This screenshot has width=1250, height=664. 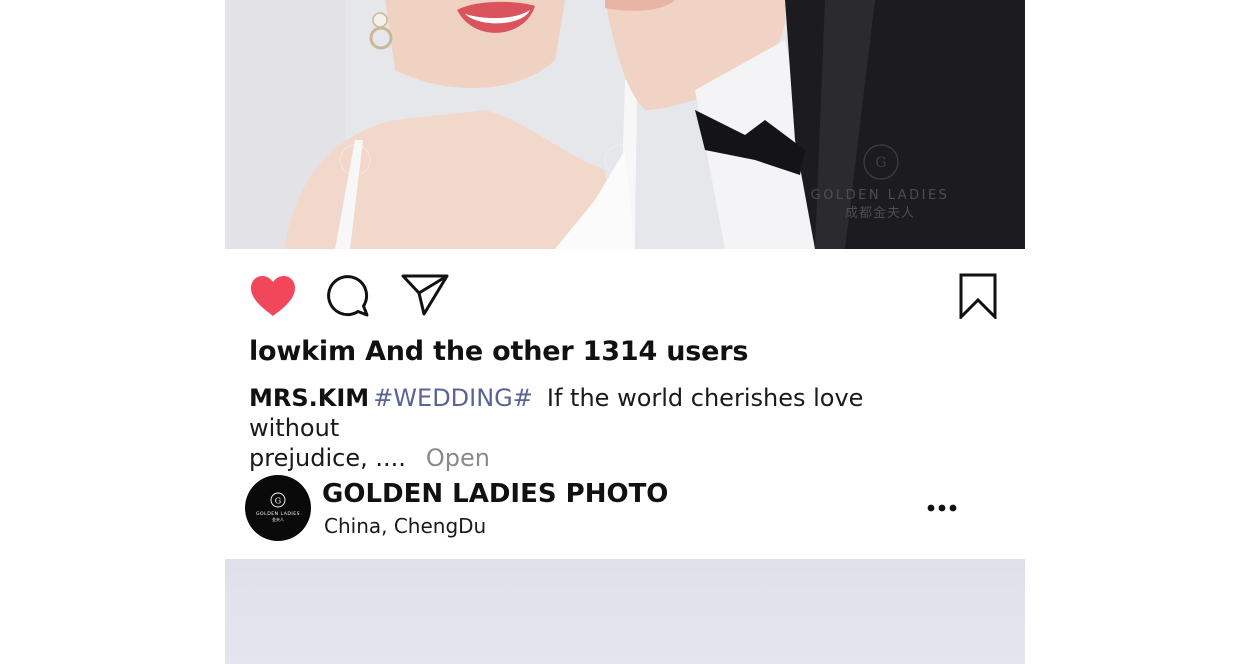 I want to click on post-location: China, ChengDu, so click(x=405, y=526).